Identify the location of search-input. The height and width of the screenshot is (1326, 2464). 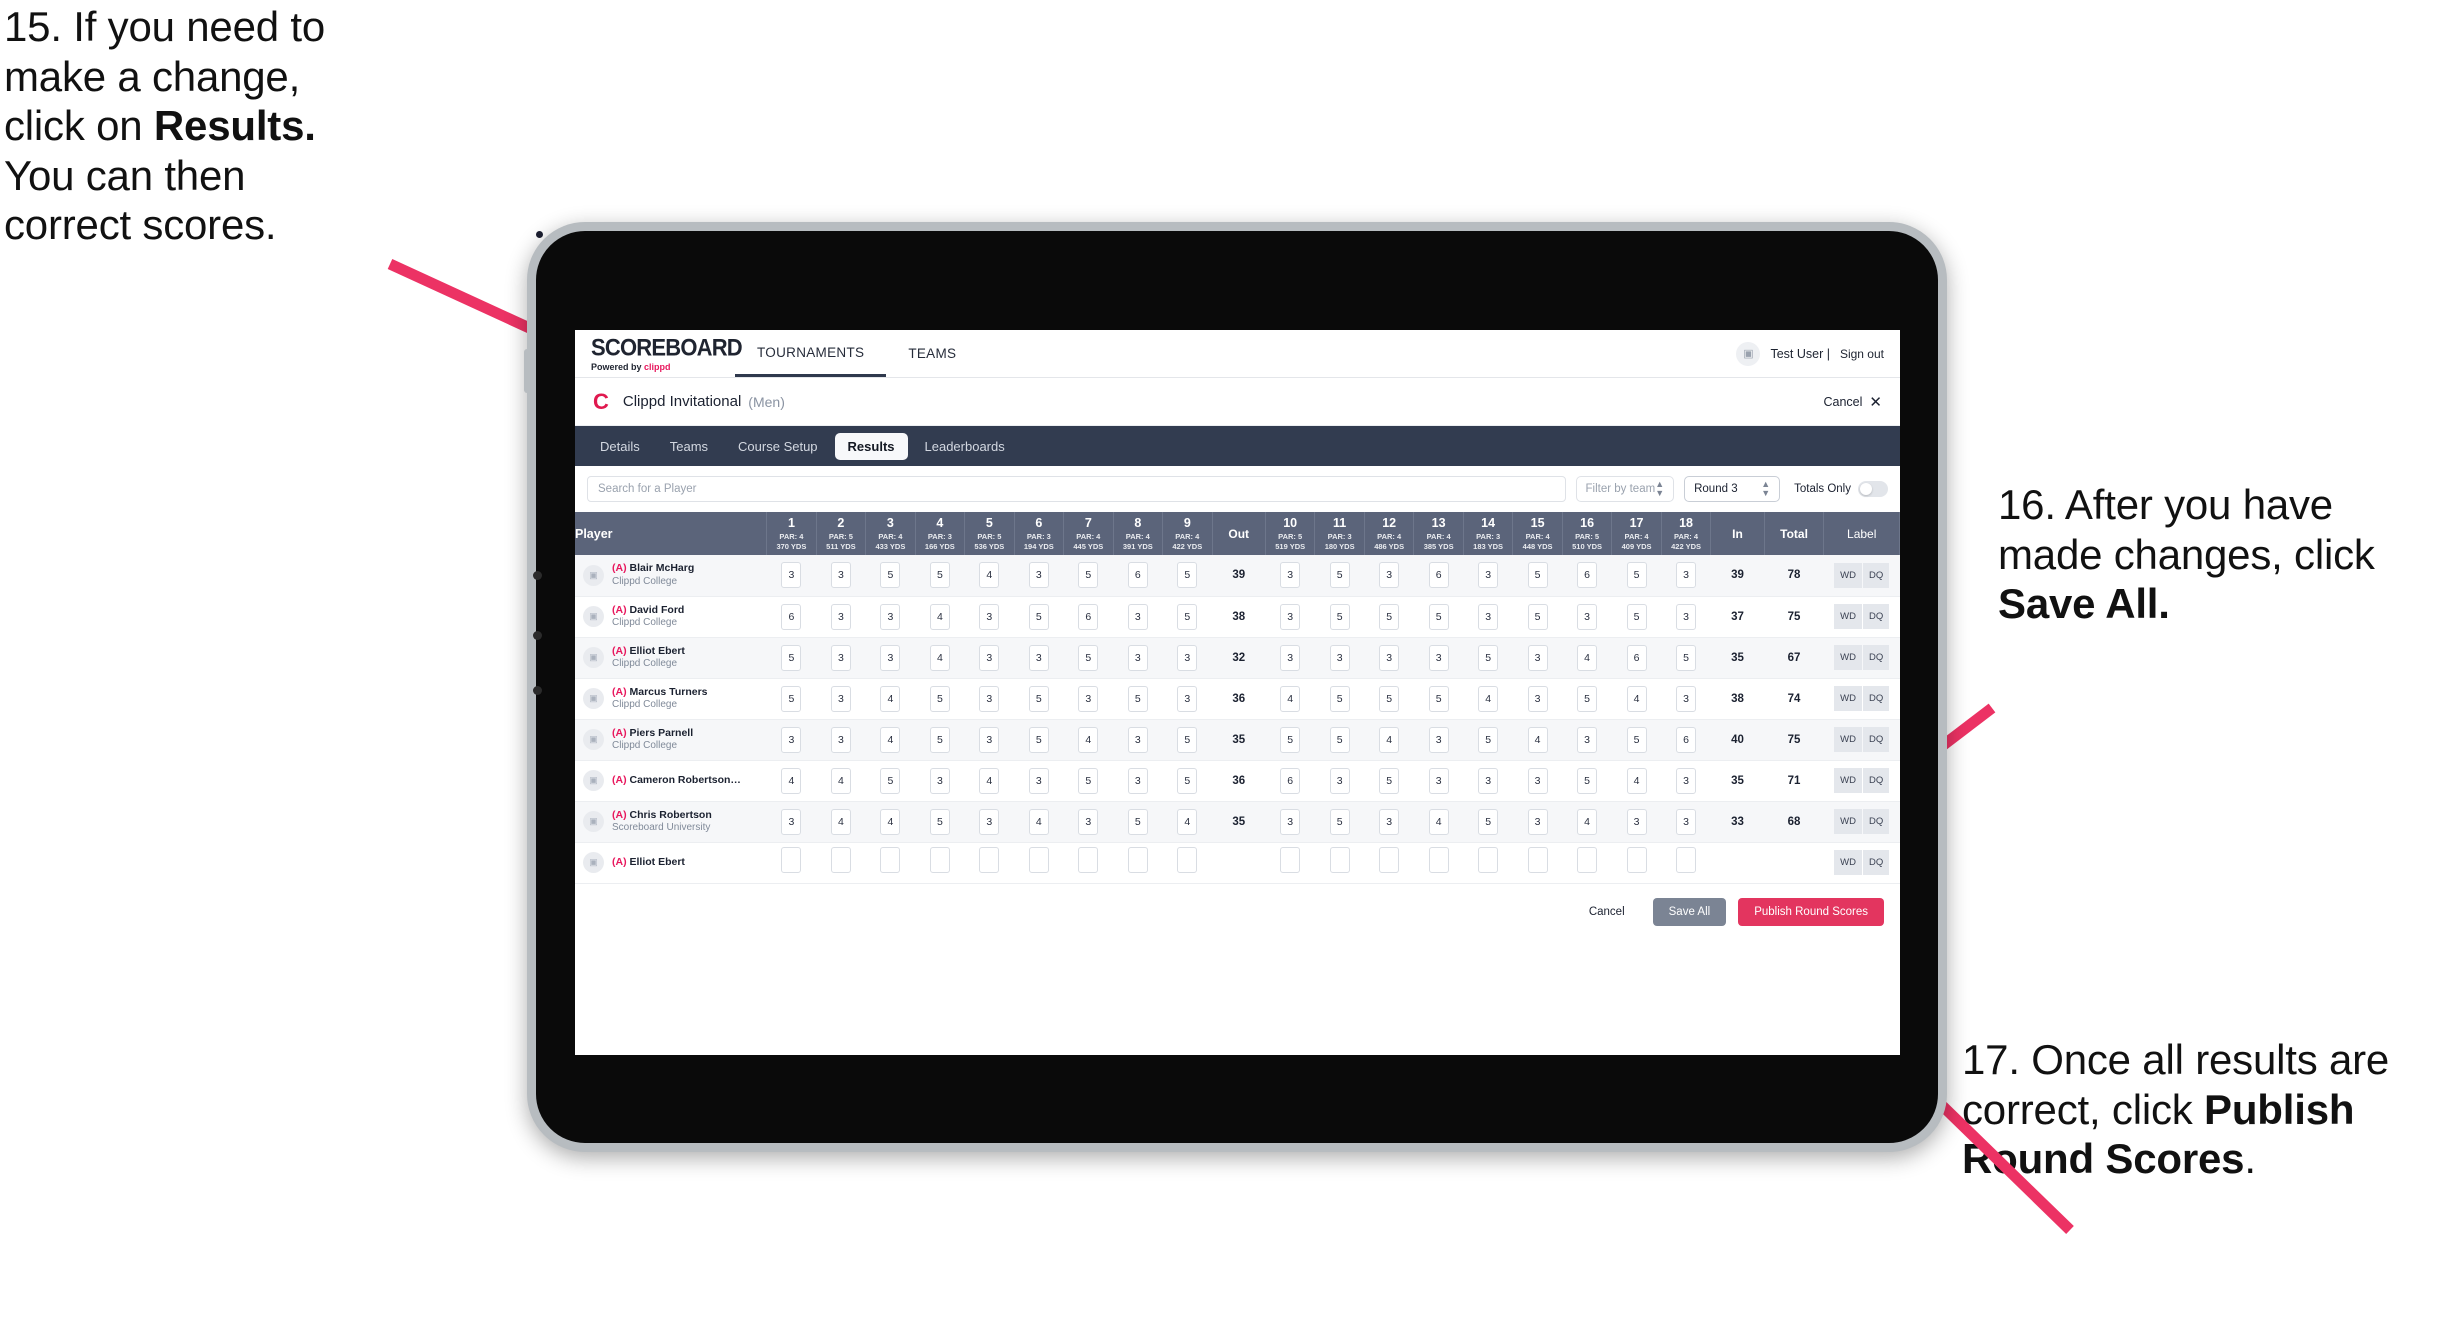
(1076, 489).